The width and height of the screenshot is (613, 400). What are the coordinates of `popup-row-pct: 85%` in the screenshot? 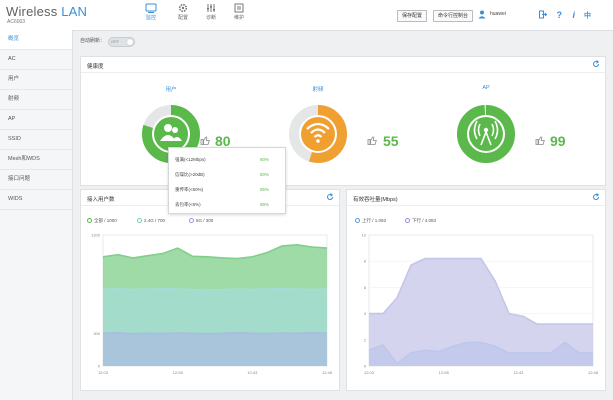 It's located at (264, 189).